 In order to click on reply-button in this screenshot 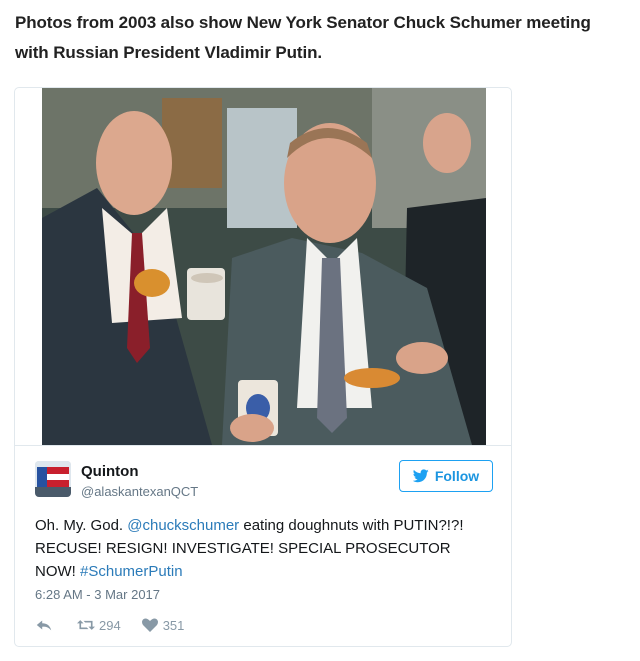, I will do `click(46, 625)`.